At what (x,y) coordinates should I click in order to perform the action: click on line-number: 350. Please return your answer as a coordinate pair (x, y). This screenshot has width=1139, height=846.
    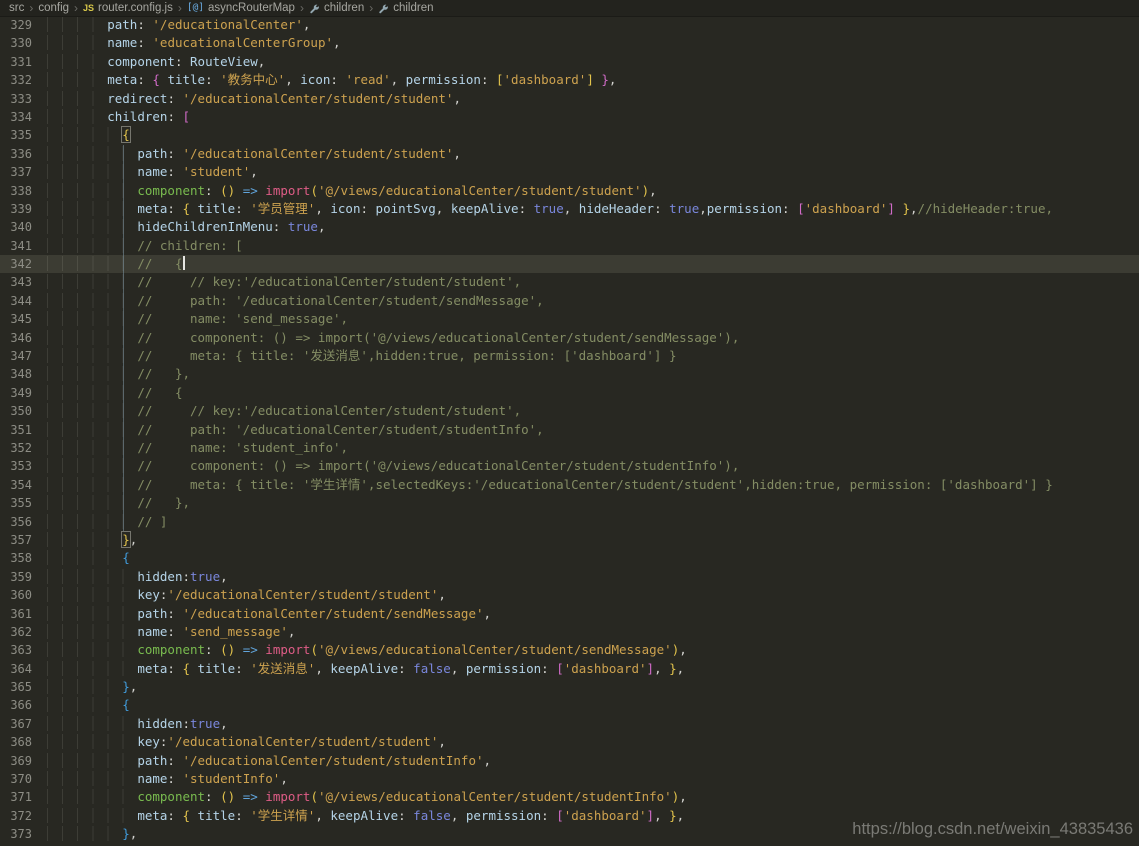
    Looking at the image, I should click on (23, 411).